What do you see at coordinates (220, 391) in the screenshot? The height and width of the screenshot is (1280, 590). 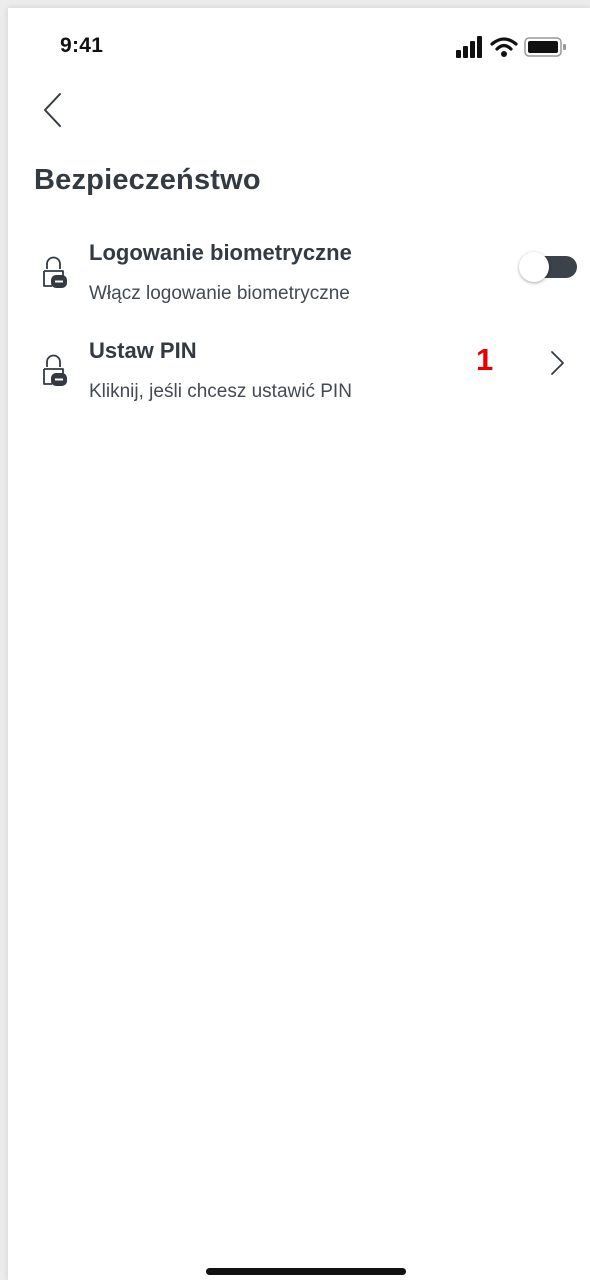 I see `setting-subtitle: Kliknij, jeśli chcesz ustawić PIN` at bounding box center [220, 391].